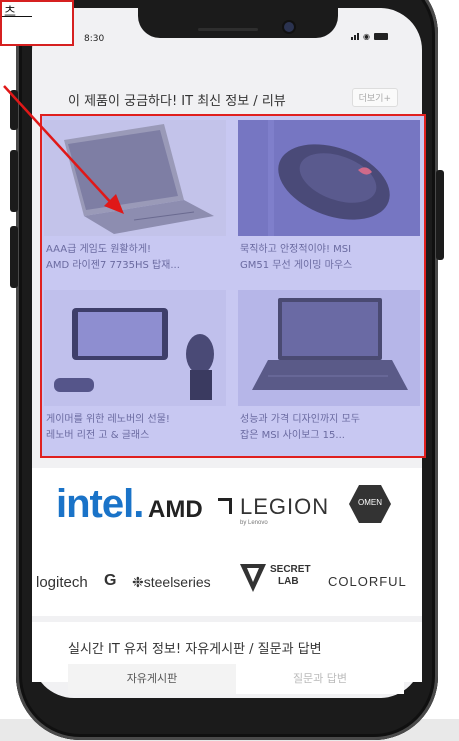  What do you see at coordinates (94, 39) in the screenshot?
I see `status-time: 8:30` at bounding box center [94, 39].